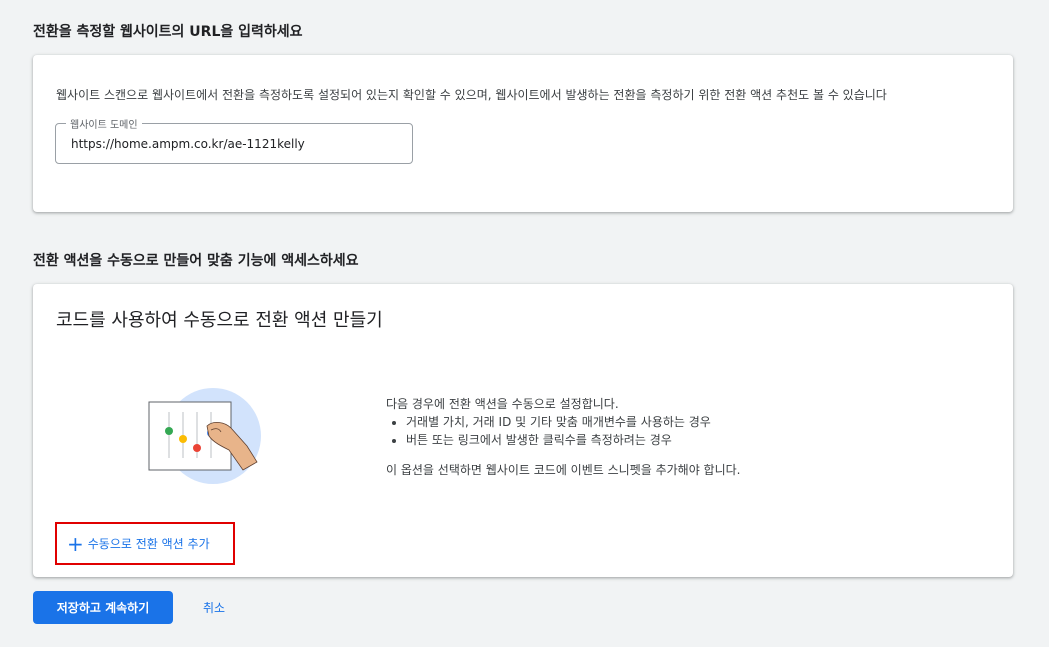 This screenshot has height=647, width=1049. I want to click on manual-setup-illustration, so click(204, 436).